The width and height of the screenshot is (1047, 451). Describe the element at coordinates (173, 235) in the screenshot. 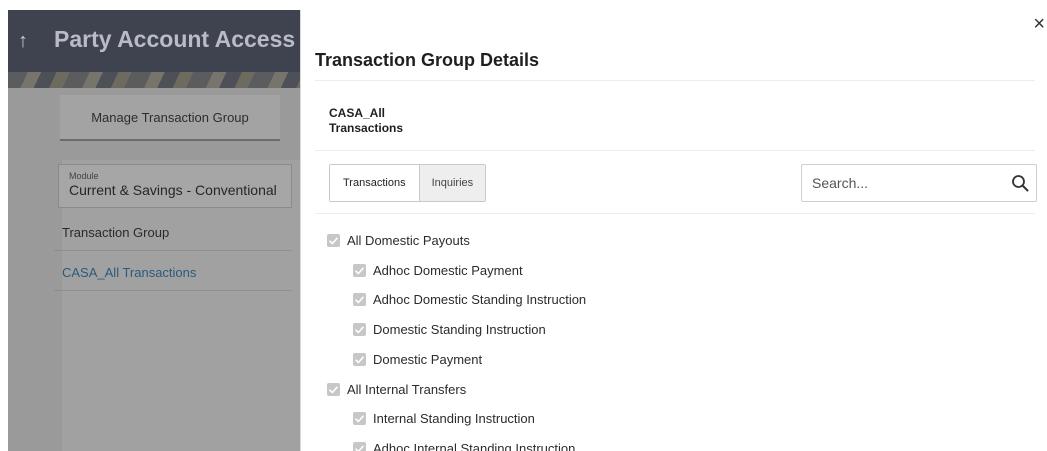

I see `transaction-group-column-header: Transaction Group` at that location.